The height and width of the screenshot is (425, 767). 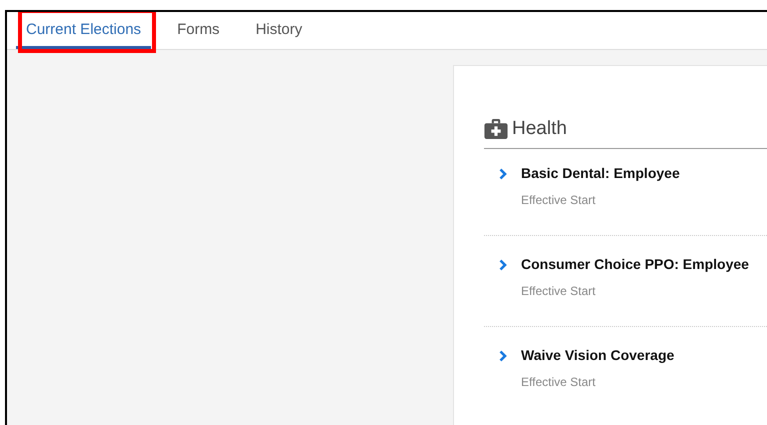 What do you see at coordinates (539, 129) in the screenshot?
I see `section-title: Health` at bounding box center [539, 129].